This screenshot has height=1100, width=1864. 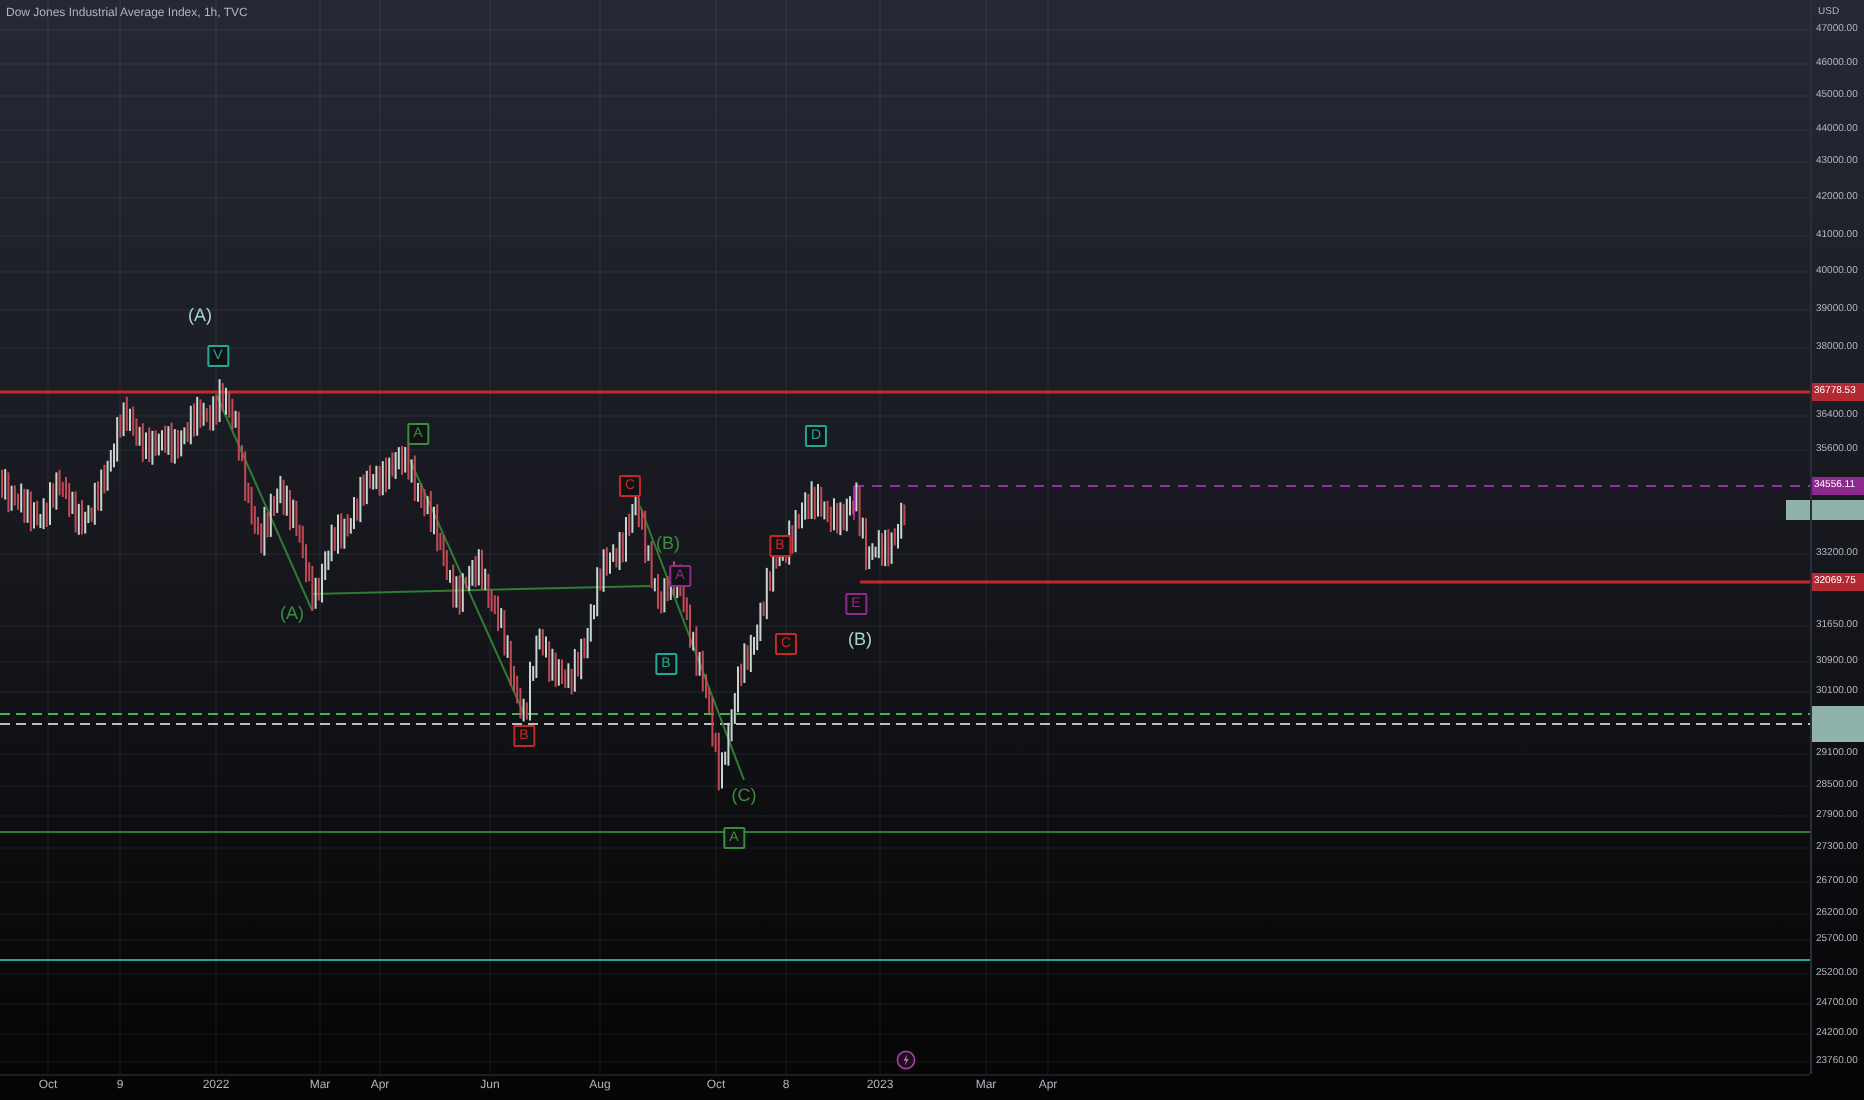 I want to click on price-range-marker, so click(x=1838, y=724).